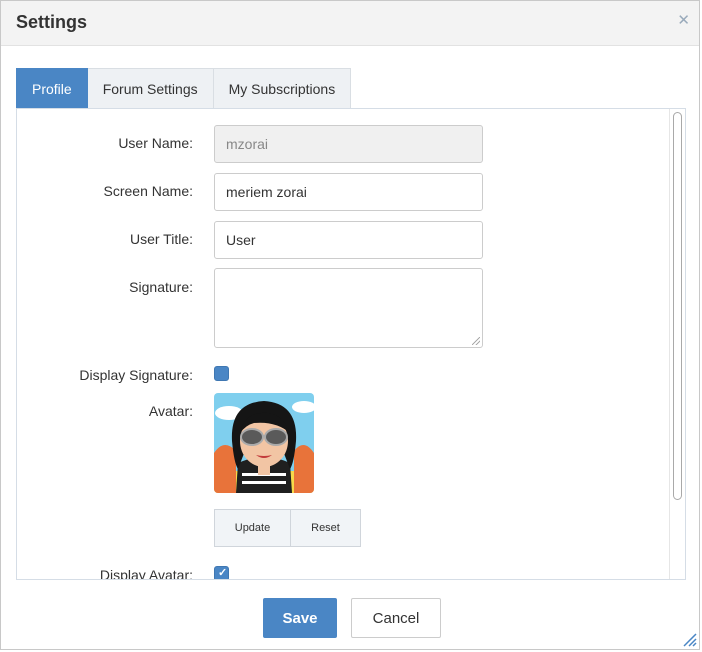 This screenshot has width=702, height=652. I want to click on display-signature-label: Display Signature:, so click(136, 375).